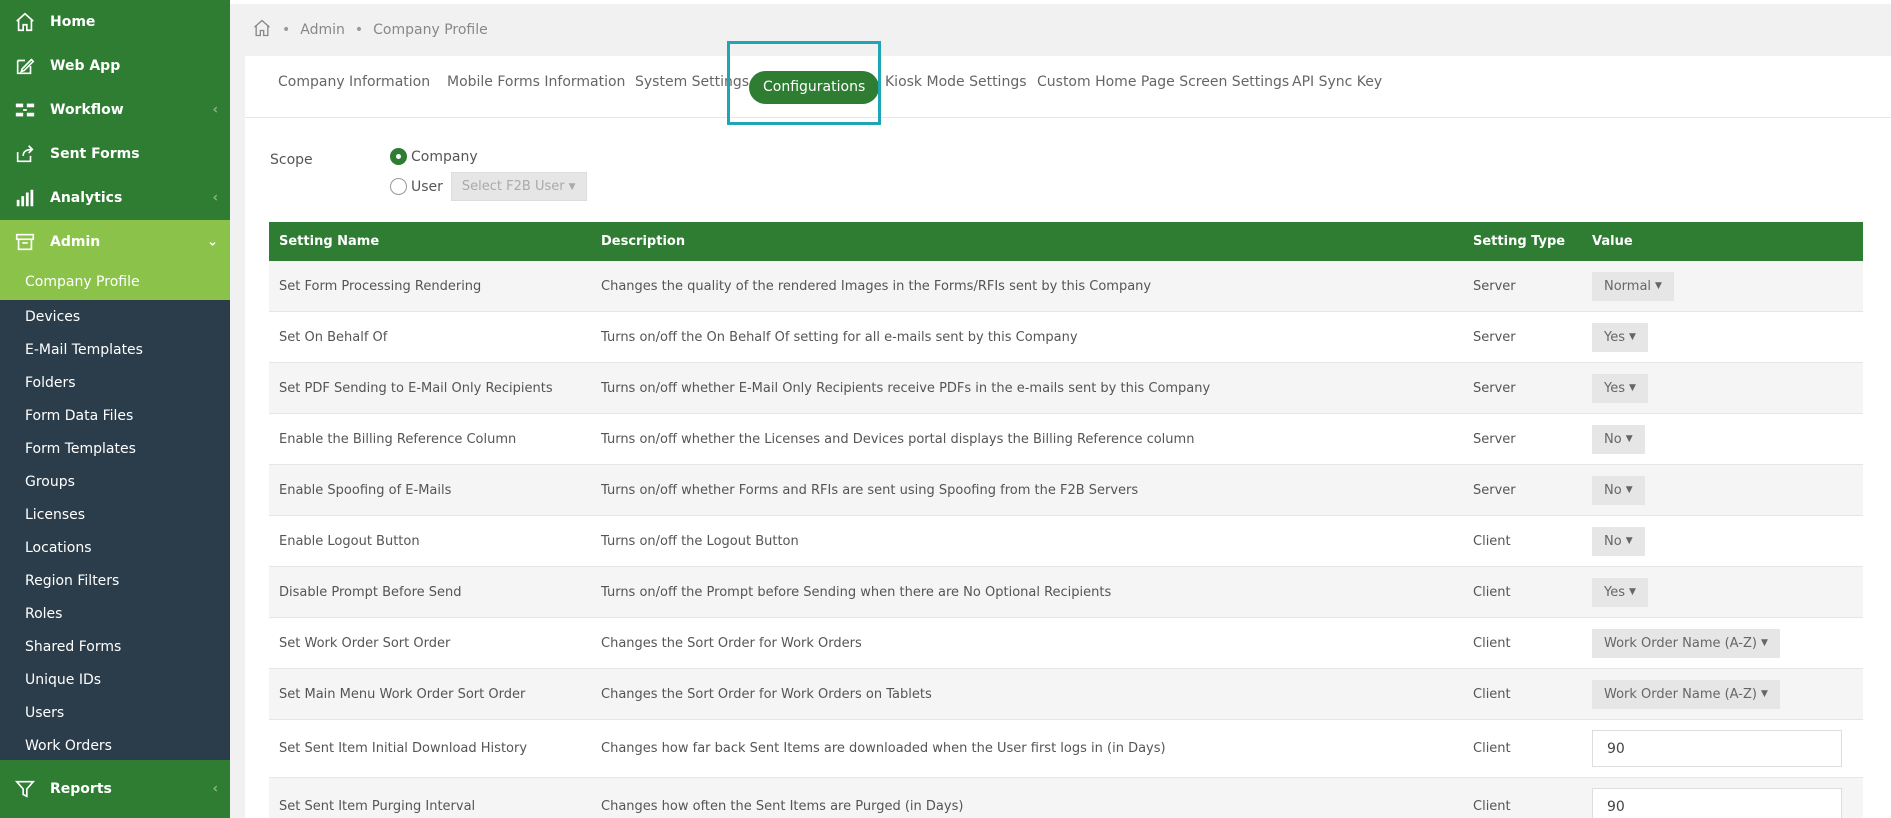  I want to click on setting-name: Set Main Menu Work Order Sort Order, so click(402, 694).